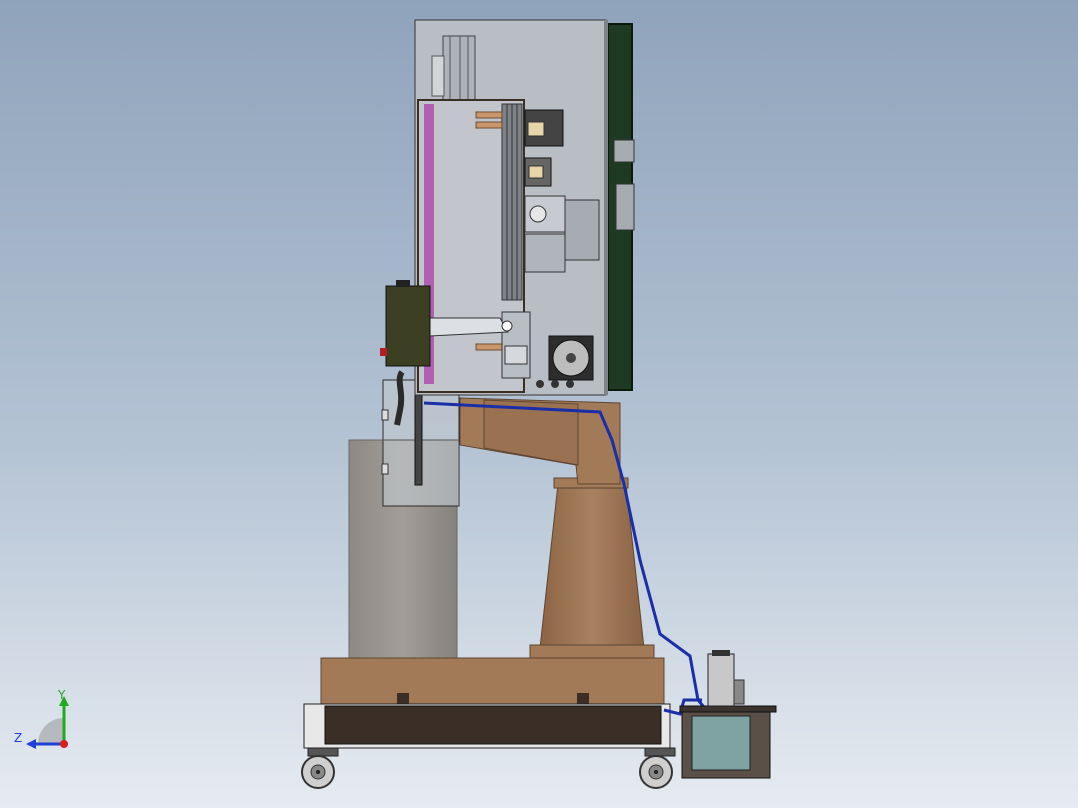  Describe the element at coordinates (624, 151) in the screenshot. I see `door-hinge-top` at that location.